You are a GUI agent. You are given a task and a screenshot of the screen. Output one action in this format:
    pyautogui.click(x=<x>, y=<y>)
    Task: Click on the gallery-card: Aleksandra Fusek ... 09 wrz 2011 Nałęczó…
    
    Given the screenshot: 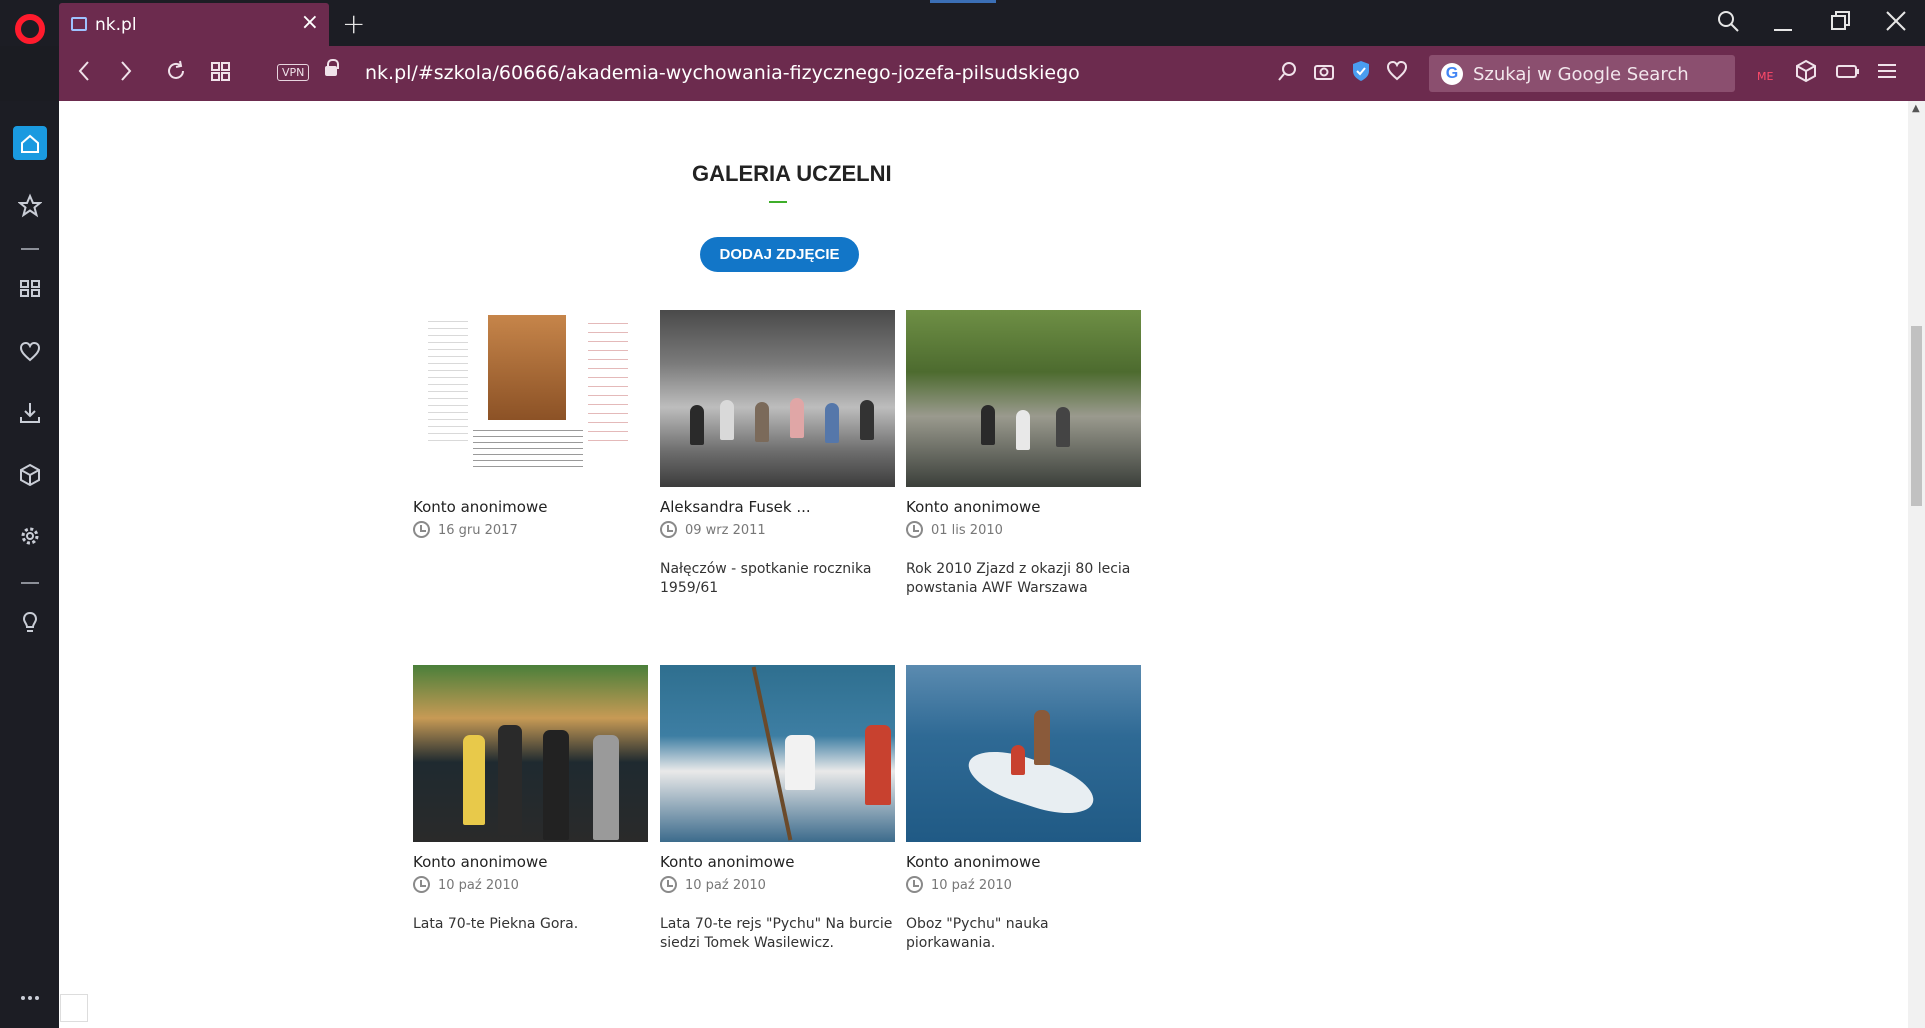 What is the action you would take?
    pyautogui.click(x=777, y=460)
    